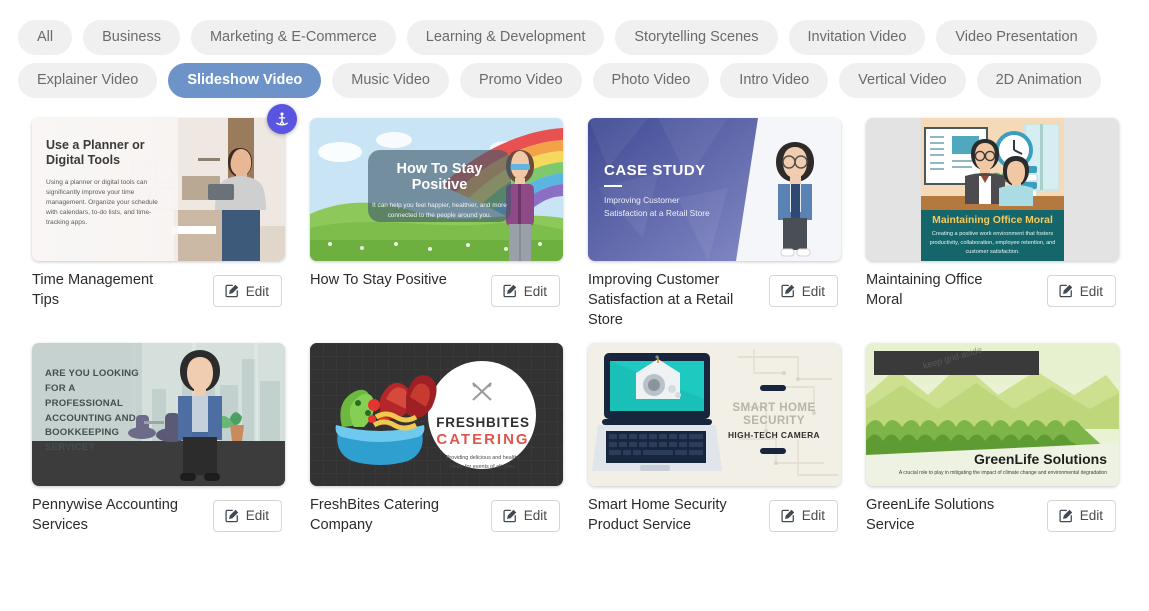 Image resolution: width=1149 pixels, height=611 pixels. I want to click on thumbnail-heading: CASE STUDY, so click(655, 170).